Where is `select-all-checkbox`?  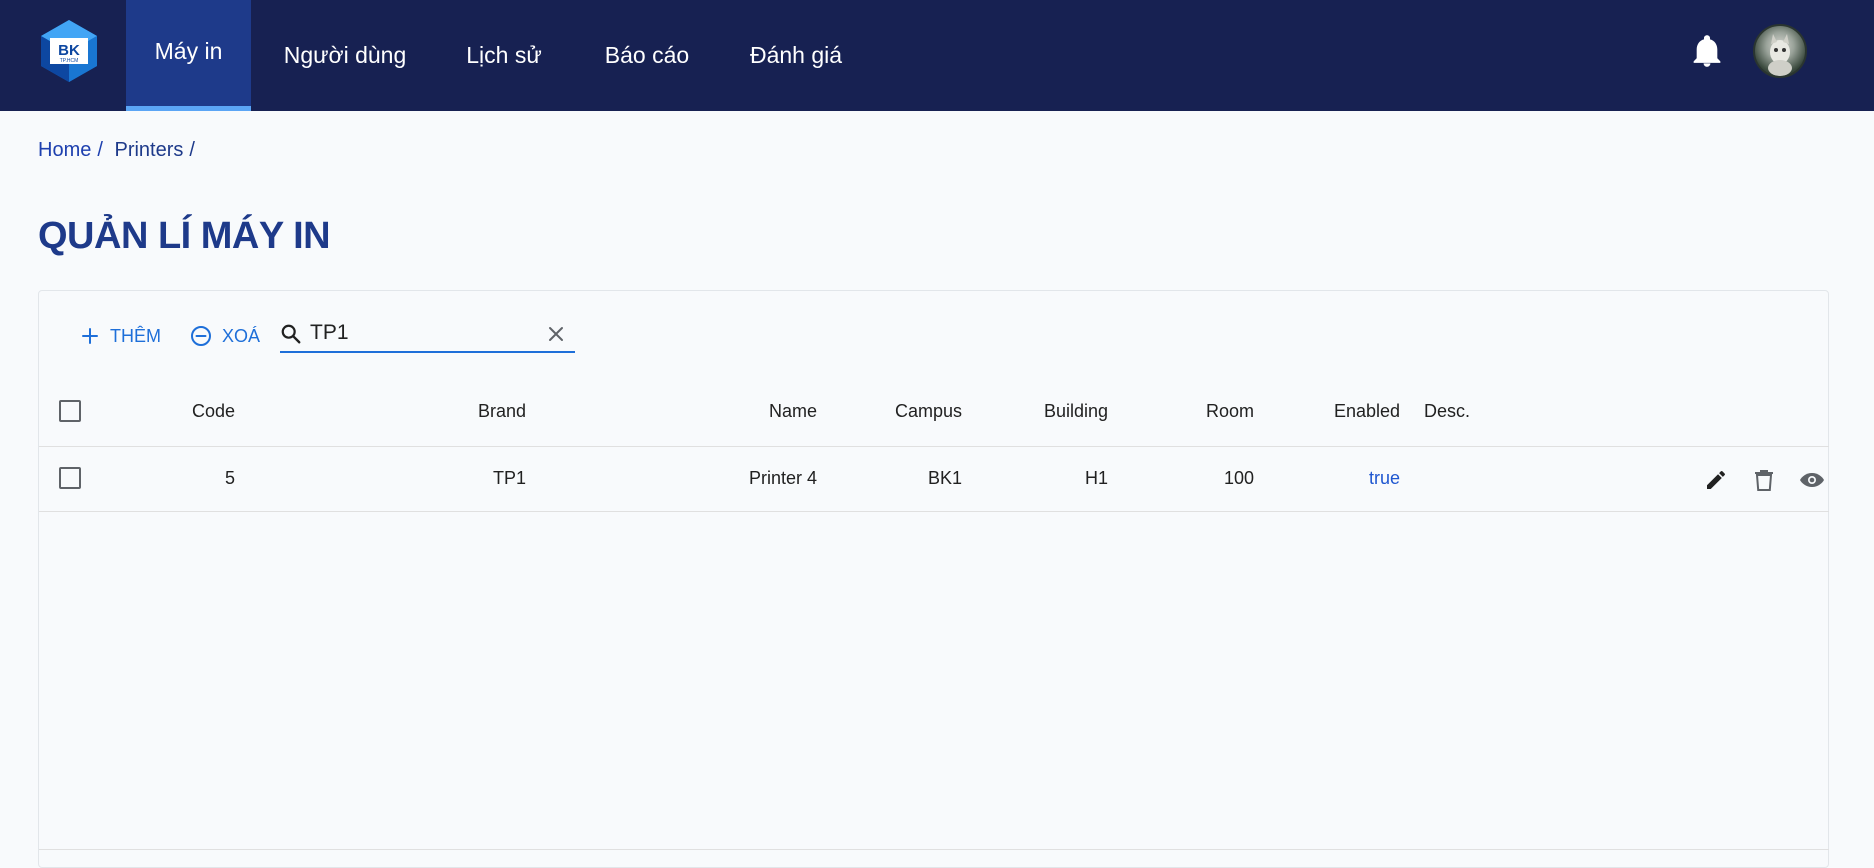
select-all-checkbox is located at coordinates (70, 411).